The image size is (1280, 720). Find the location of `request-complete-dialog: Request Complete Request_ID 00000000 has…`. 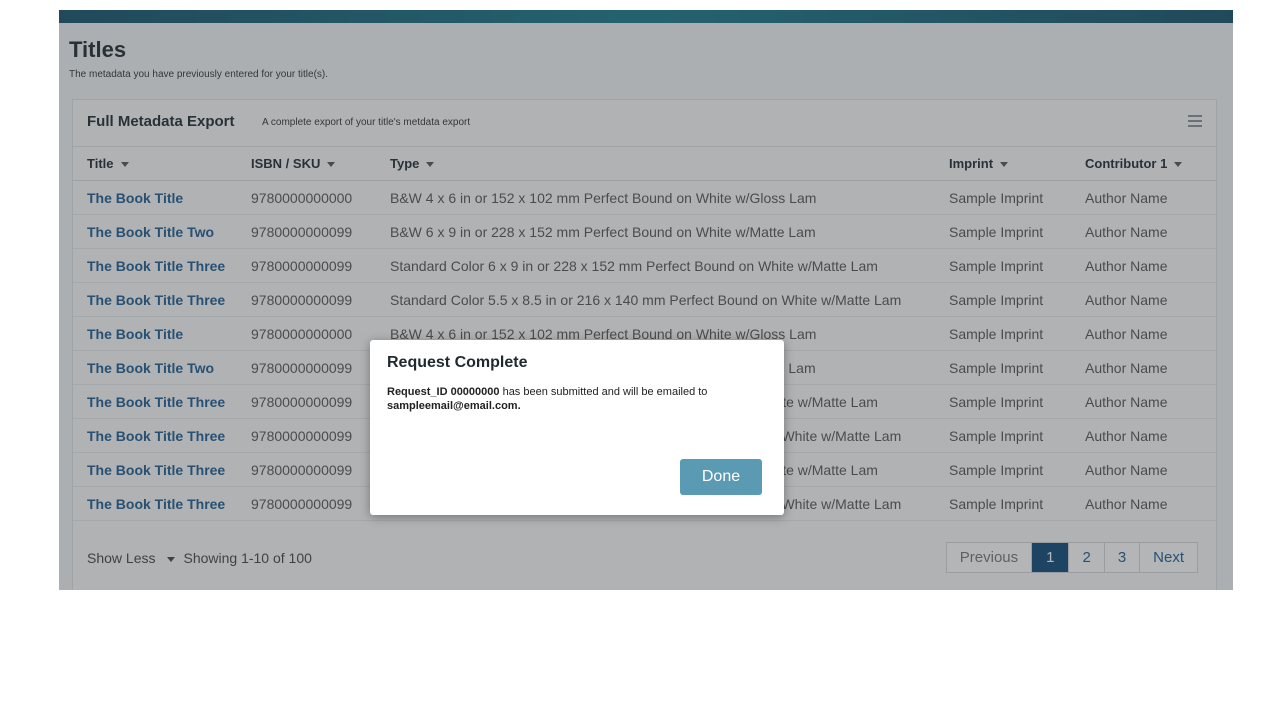

request-complete-dialog: Request Complete Request_ID 00000000 has… is located at coordinates (577, 427).